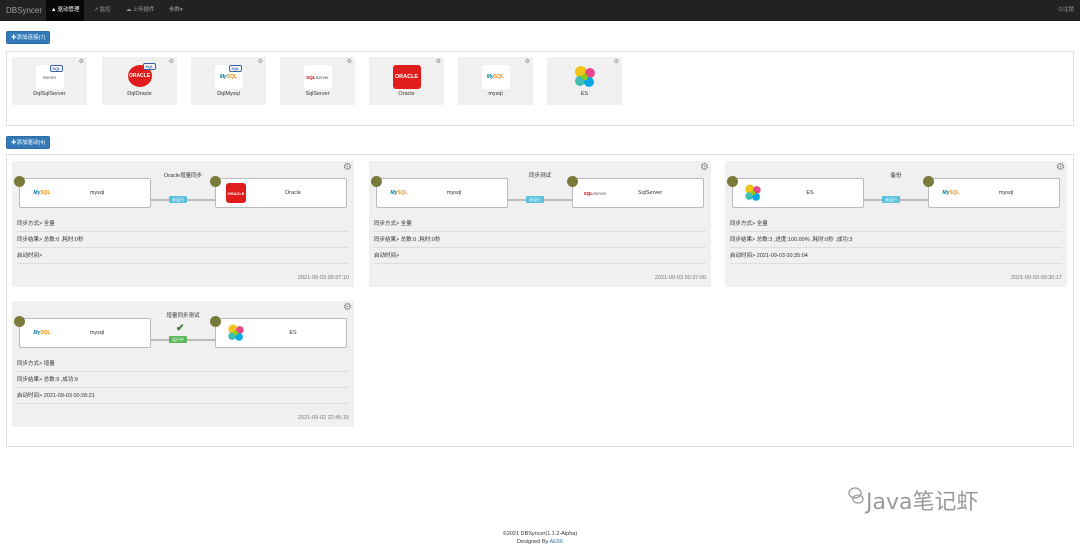  I want to click on logo-text: SQL, so click(311, 77).